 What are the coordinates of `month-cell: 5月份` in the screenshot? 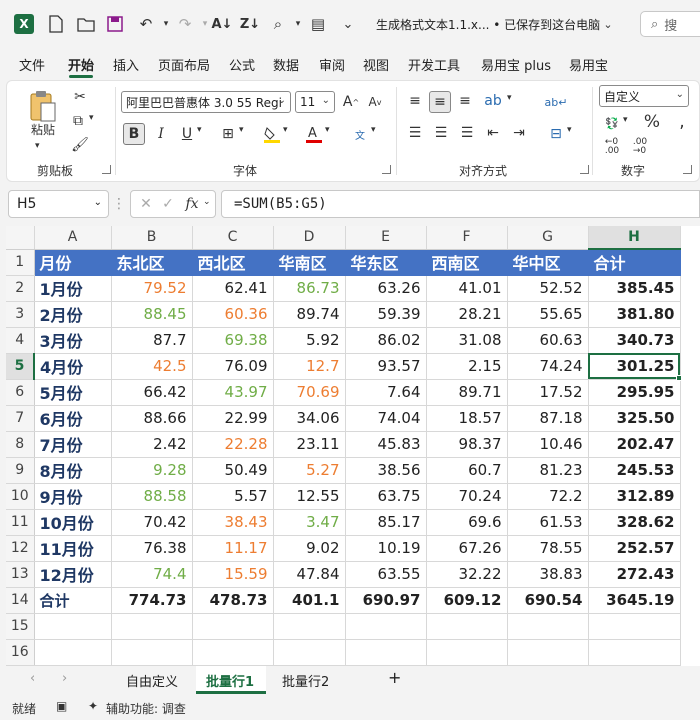 It's located at (73, 392).